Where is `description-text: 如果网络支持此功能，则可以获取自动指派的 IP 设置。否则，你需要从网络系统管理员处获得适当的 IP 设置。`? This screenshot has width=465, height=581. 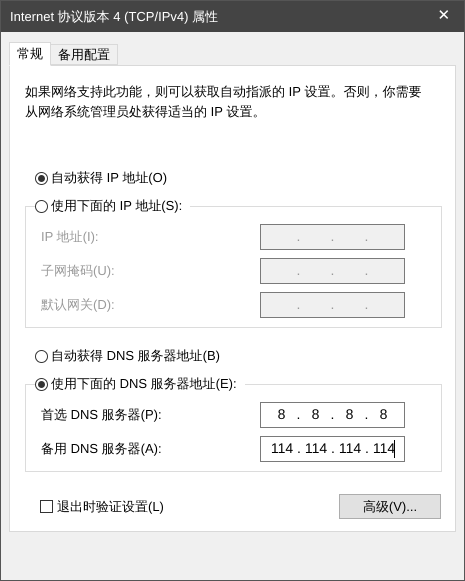 description-text: 如果网络支持此功能，则可以获取自动指派的 IP 设置。否则，你需要从网络系统管理员处获得适当的 IP 设置。 is located at coordinates (223, 102).